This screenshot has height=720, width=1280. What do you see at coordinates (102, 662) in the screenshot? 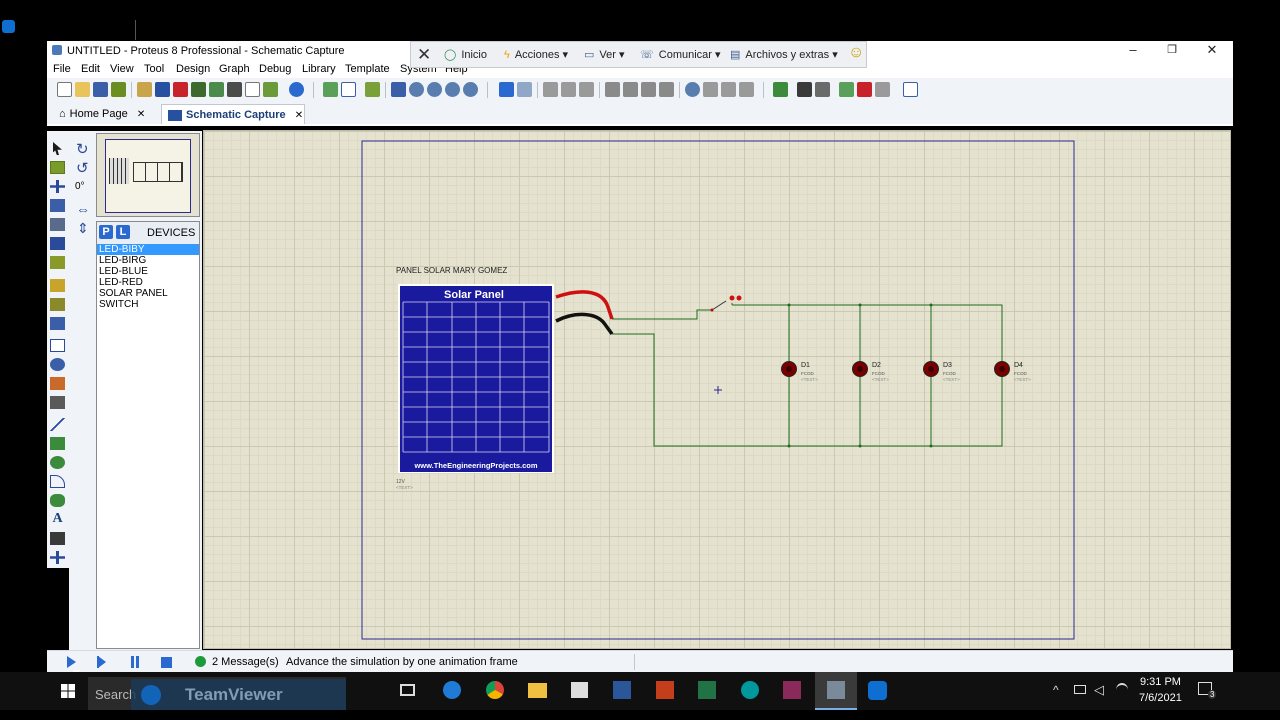
I see `step-icon` at bounding box center [102, 662].